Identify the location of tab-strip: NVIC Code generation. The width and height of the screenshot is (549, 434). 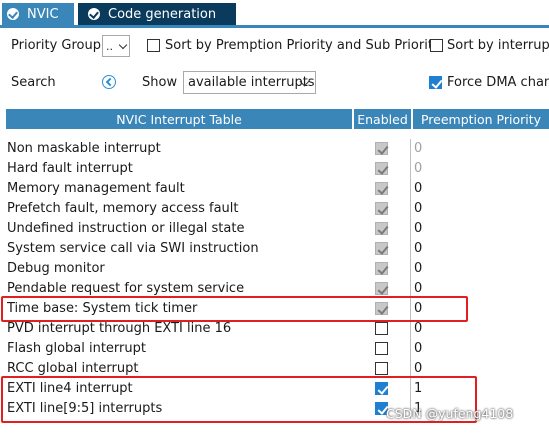
(274, 14).